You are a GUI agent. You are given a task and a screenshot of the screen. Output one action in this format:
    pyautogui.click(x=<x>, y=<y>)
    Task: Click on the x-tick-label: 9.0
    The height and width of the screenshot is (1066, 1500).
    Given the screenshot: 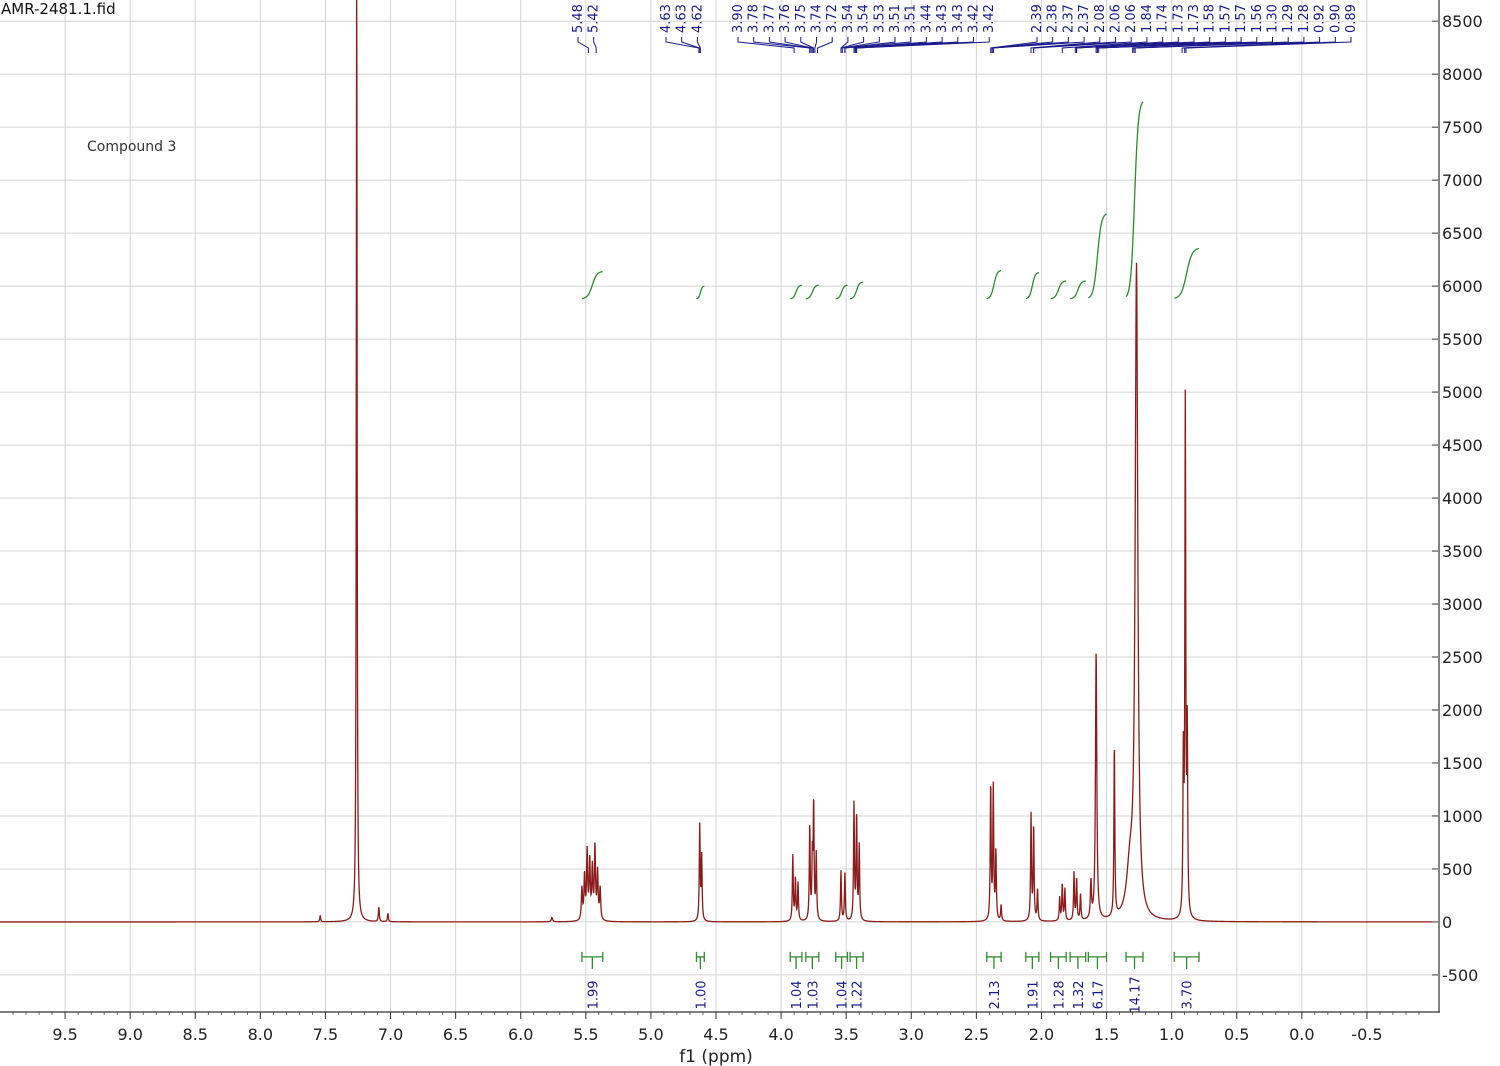 What is the action you would take?
    pyautogui.click(x=129, y=1034)
    